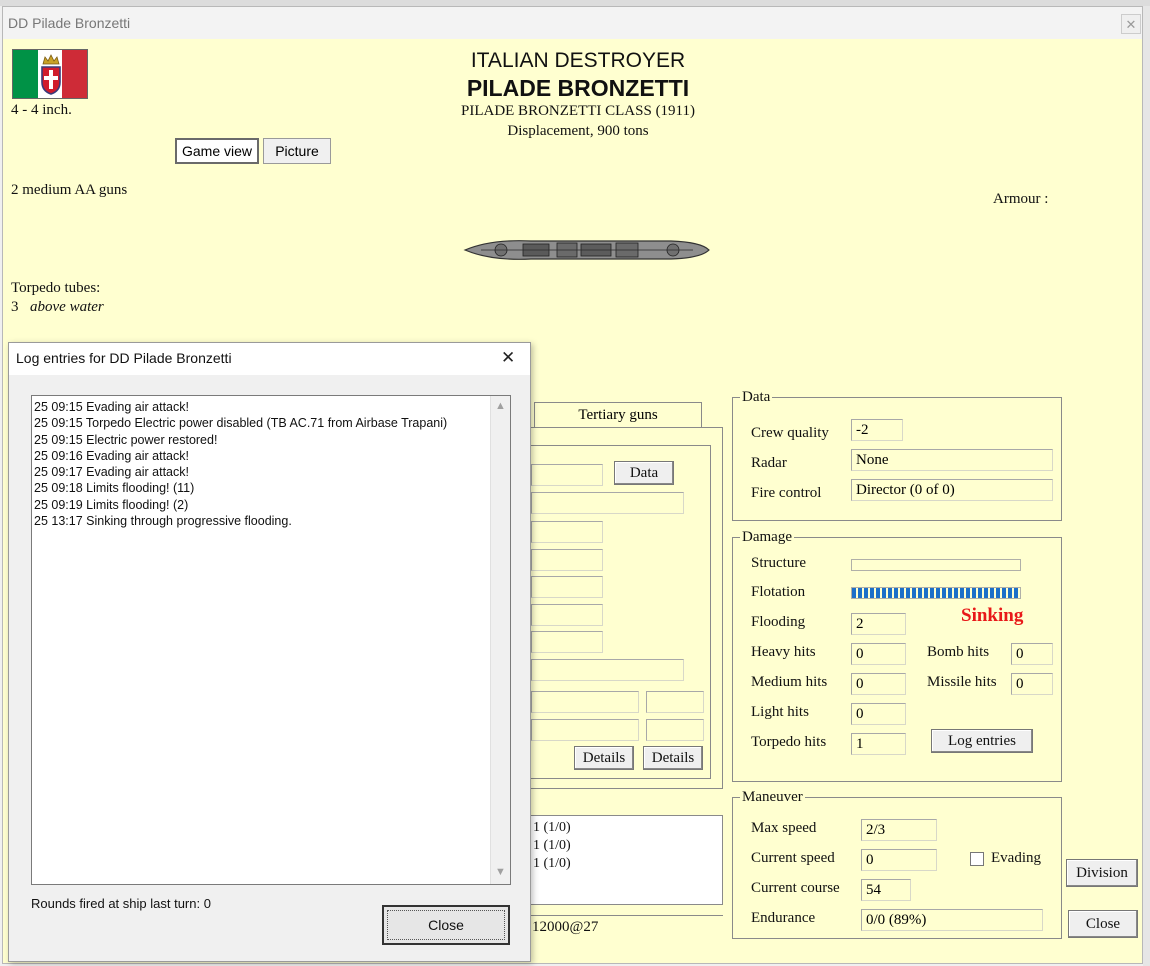 The height and width of the screenshot is (966, 1150). What do you see at coordinates (886, 890) in the screenshot?
I see `current-course-field: 54` at bounding box center [886, 890].